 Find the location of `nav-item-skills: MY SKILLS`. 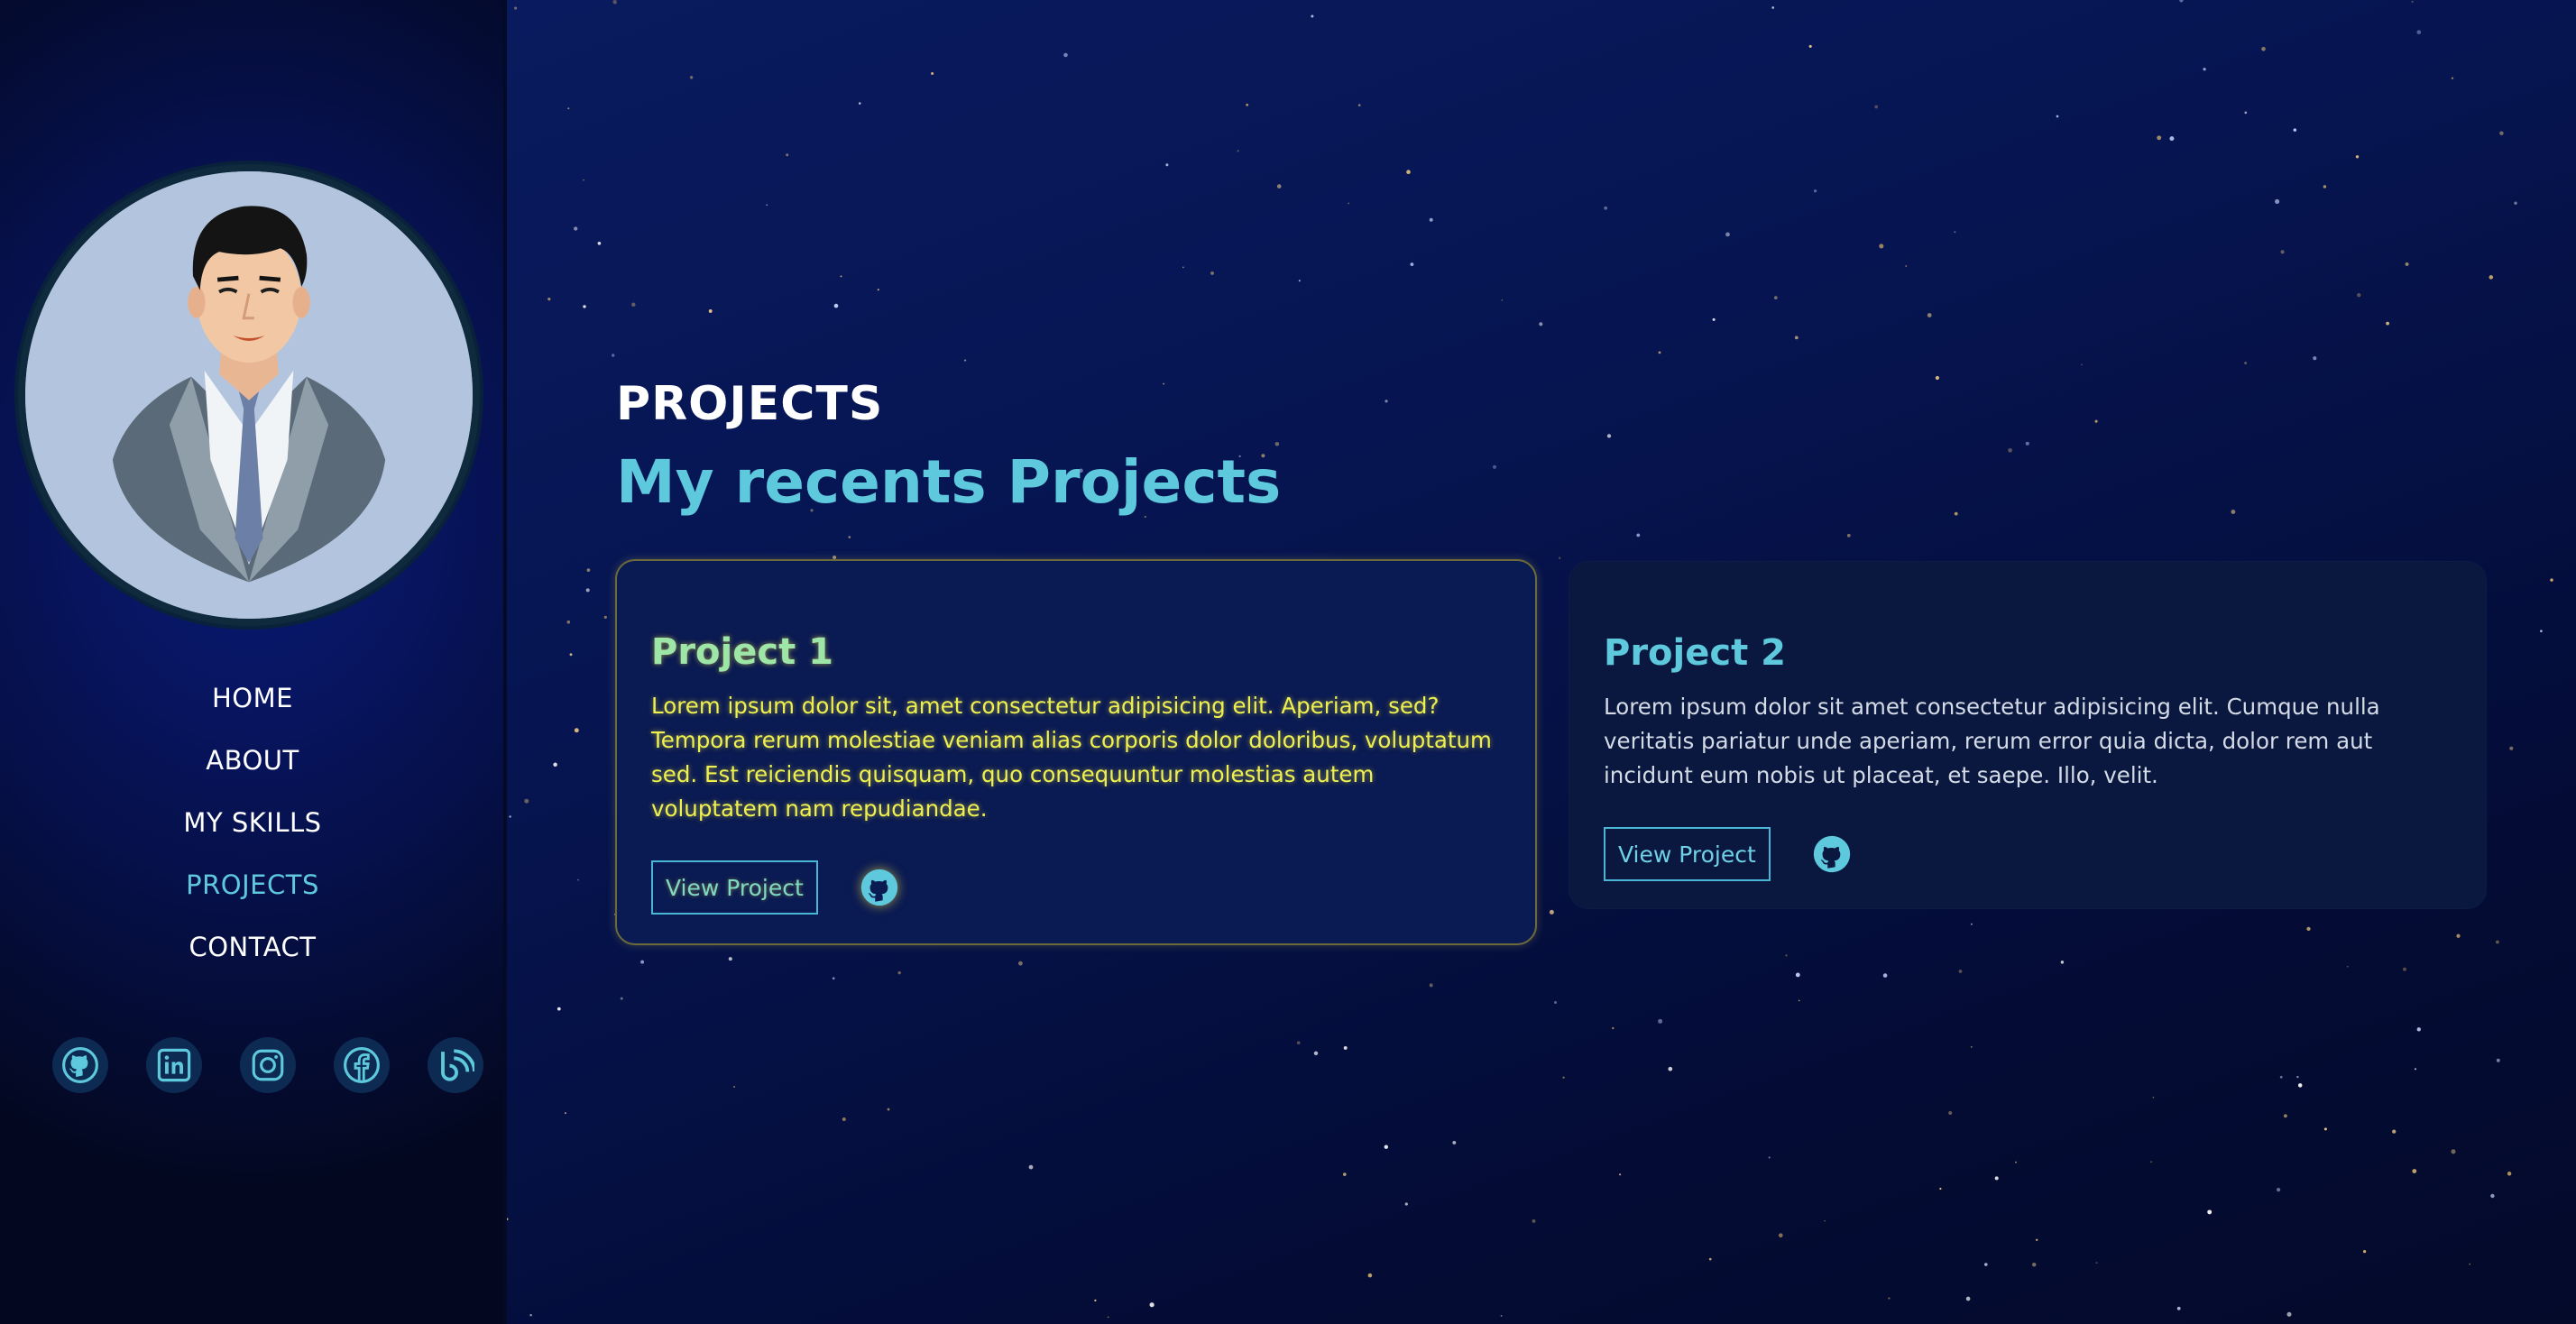

nav-item-skills: MY SKILLS is located at coordinates (253, 823).